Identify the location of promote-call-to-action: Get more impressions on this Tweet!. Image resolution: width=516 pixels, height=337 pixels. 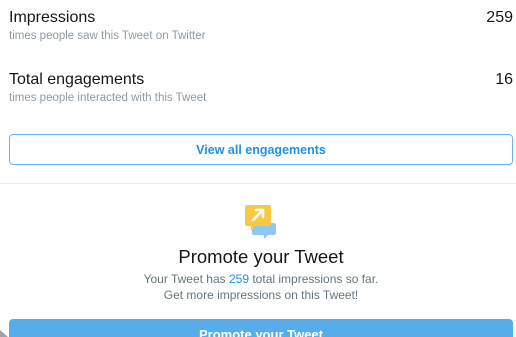
(261, 295).